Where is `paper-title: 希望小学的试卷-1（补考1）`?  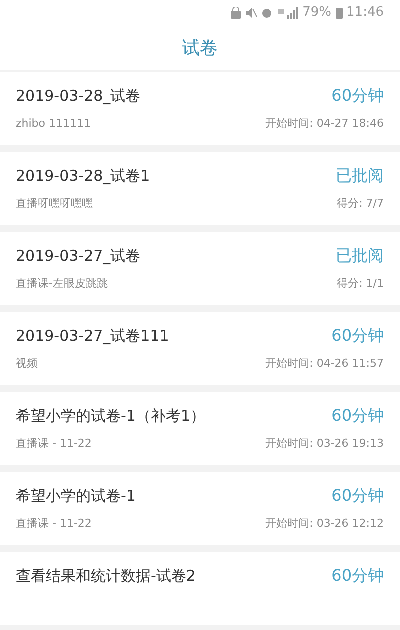
paper-title: 希望小学的试卷-1（补考1） is located at coordinates (111, 416).